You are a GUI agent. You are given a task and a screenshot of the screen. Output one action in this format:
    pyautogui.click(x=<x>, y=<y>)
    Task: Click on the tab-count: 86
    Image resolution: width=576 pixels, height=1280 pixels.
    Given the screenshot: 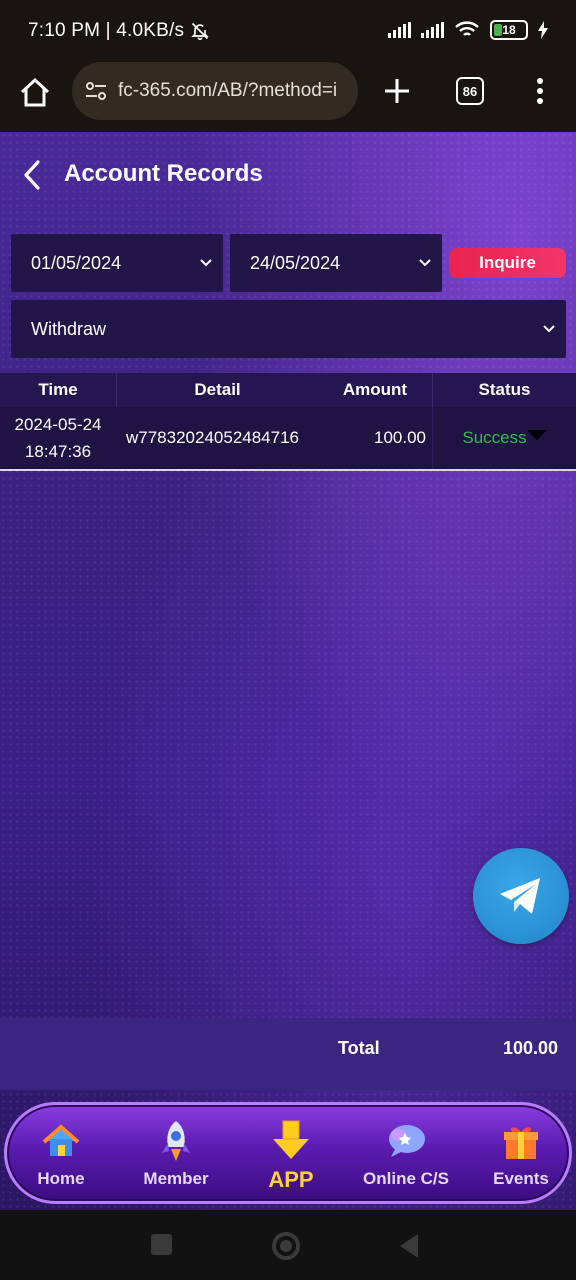 What is the action you would take?
    pyautogui.click(x=470, y=91)
    